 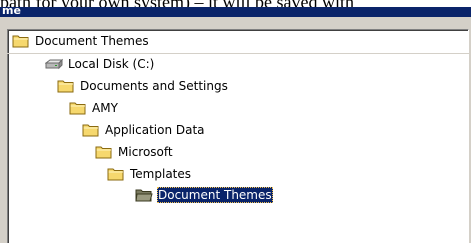 I want to click on tree-item-application-data: Application Data, so click(x=144, y=130).